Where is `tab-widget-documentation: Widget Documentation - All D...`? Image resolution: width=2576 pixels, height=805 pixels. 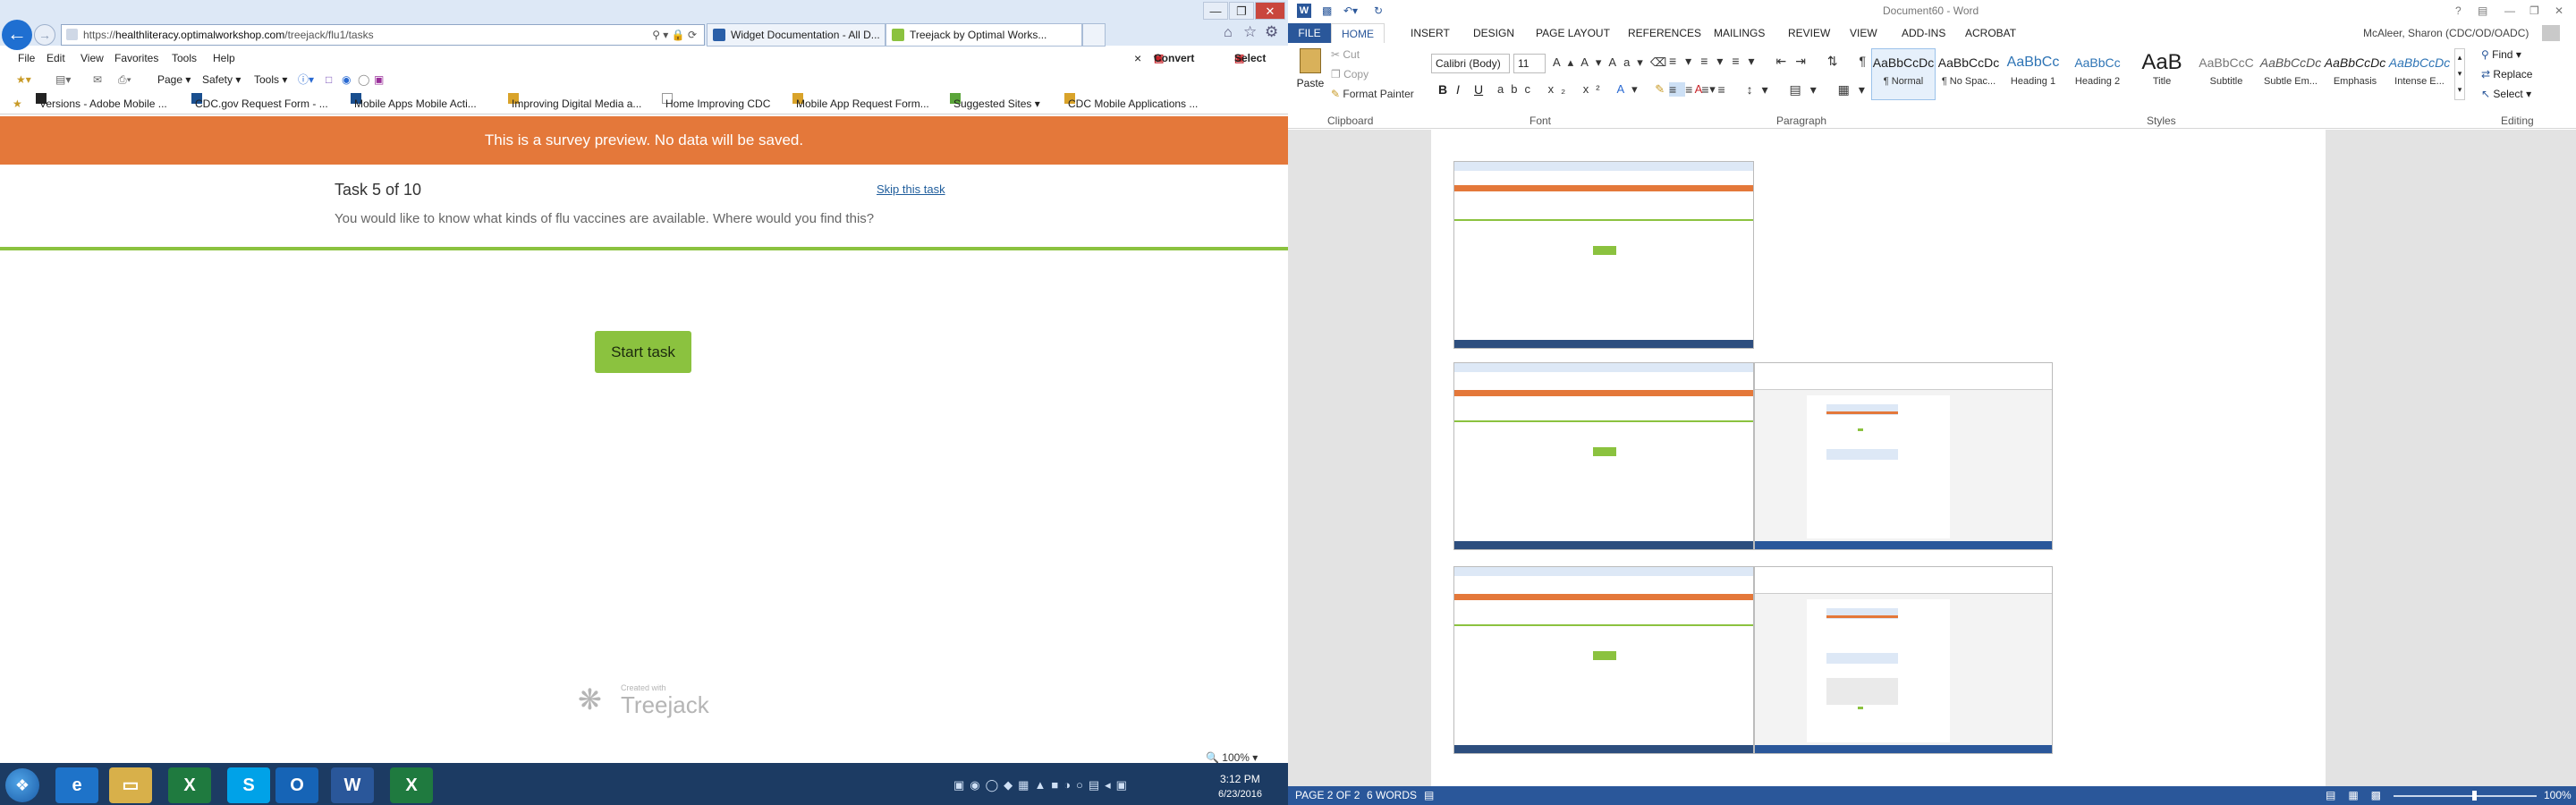
tab-widget-documentation: Widget Documentation - All D... is located at coordinates (796, 35).